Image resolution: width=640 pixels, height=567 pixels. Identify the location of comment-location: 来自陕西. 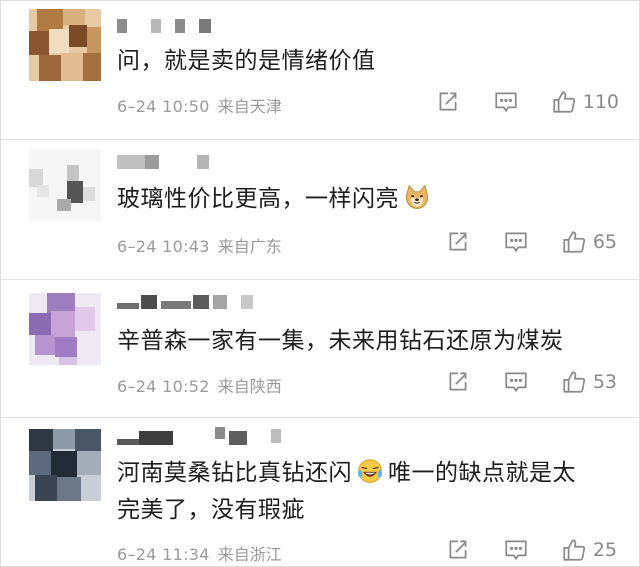
(249, 386).